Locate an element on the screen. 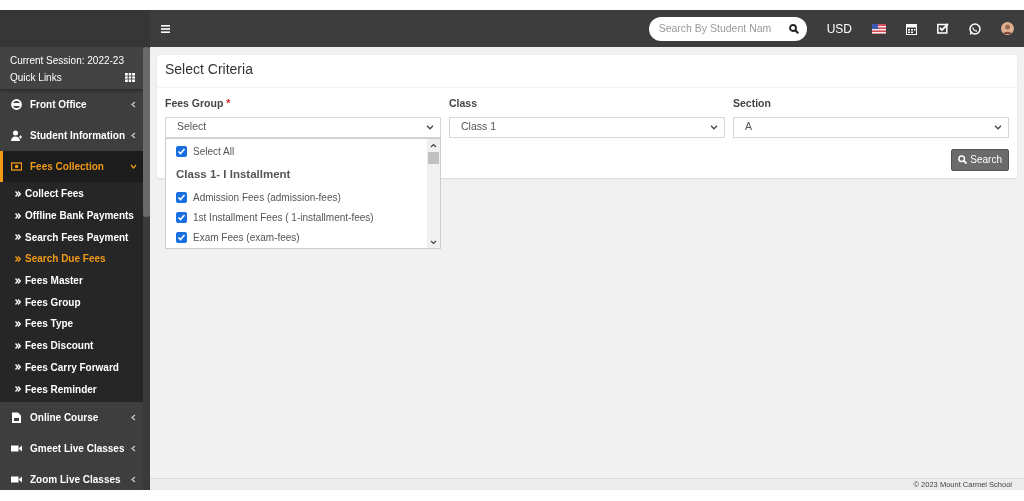 Image resolution: width=1024 pixels, height=501 pixels. field-label: Section is located at coordinates (752, 103).